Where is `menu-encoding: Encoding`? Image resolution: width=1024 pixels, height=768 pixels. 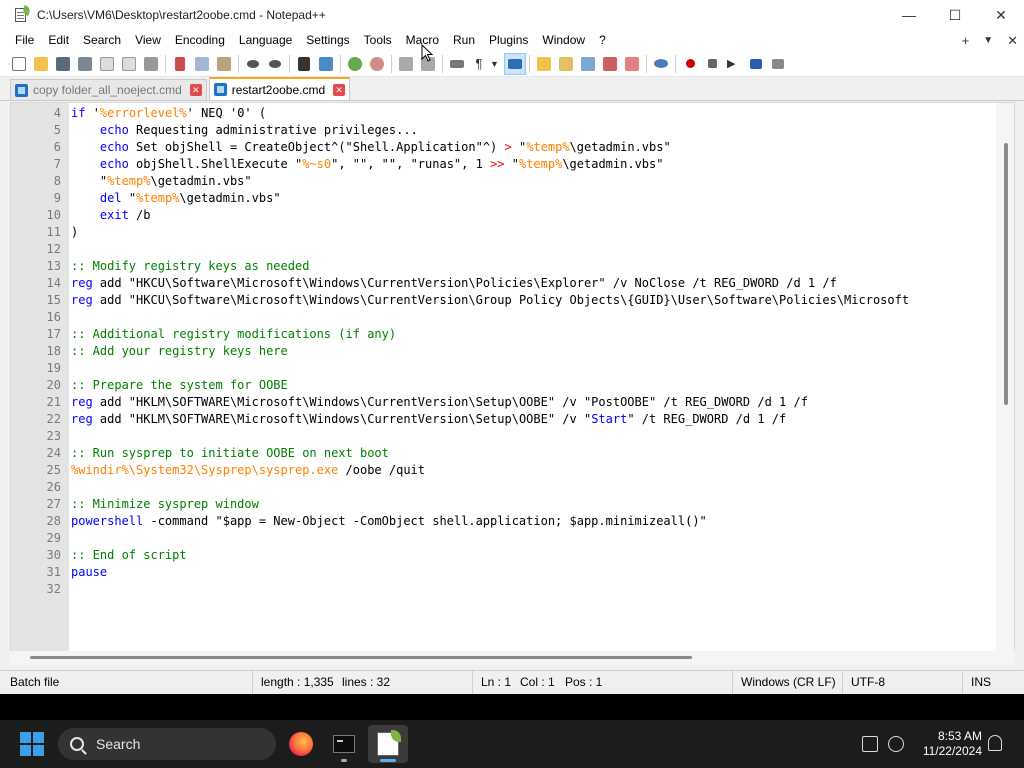 menu-encoding: Encoding is located at coordinates (200, 40).